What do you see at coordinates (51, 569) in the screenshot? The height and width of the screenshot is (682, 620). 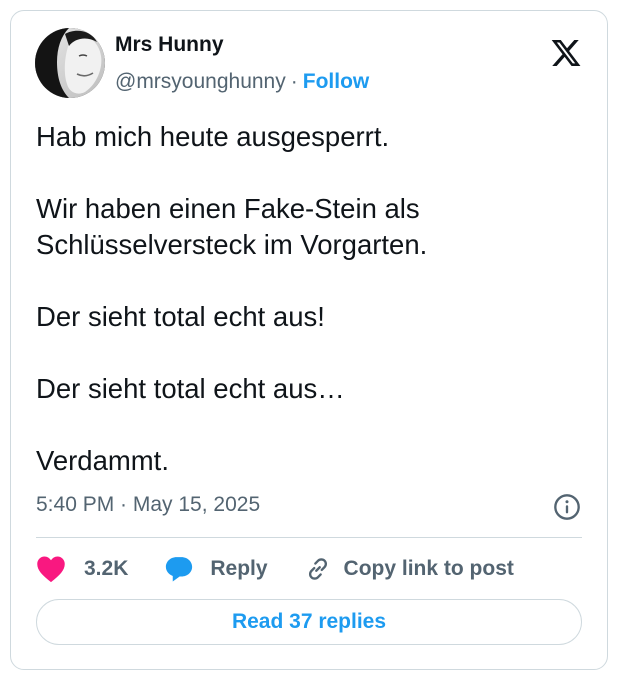 I see `heart-icon` at bounding box center [51, 569].